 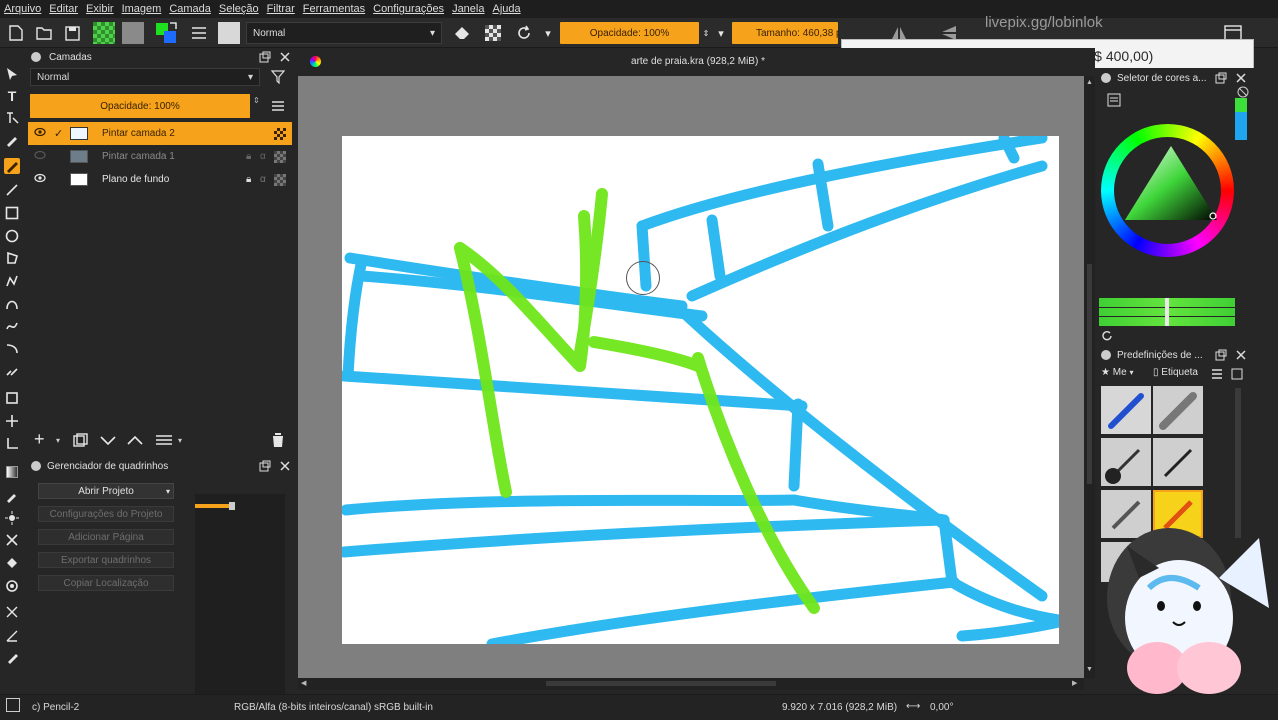 I want to click on crop-tool-icon, so click(x=12, y=398).